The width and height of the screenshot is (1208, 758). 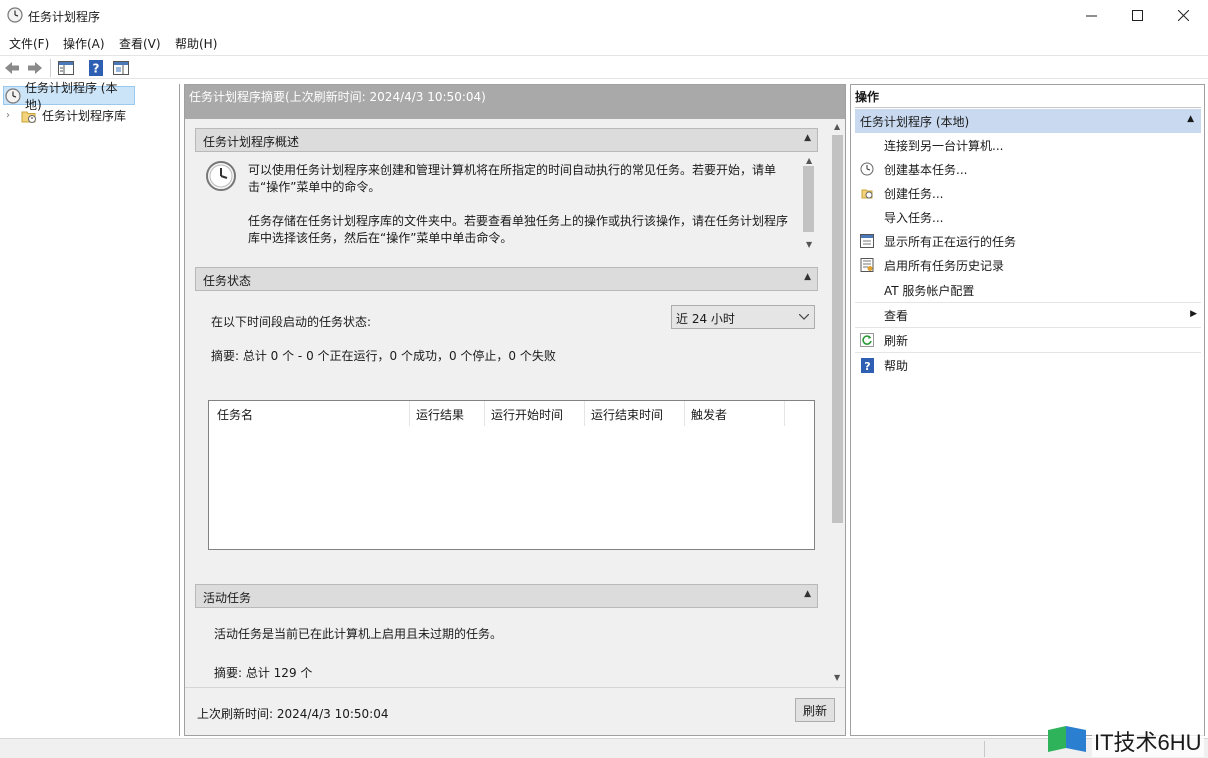 I want to click on tree-item-root: 任务计划程序 (本地), so click(x=69, y=96).